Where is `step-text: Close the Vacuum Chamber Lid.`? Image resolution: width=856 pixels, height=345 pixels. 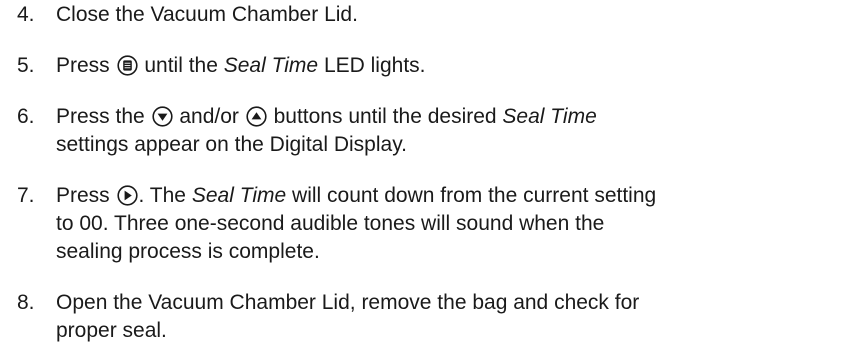
step-text: Close the Vacuum Chamber Lid. is located at coordinates (446, 15).